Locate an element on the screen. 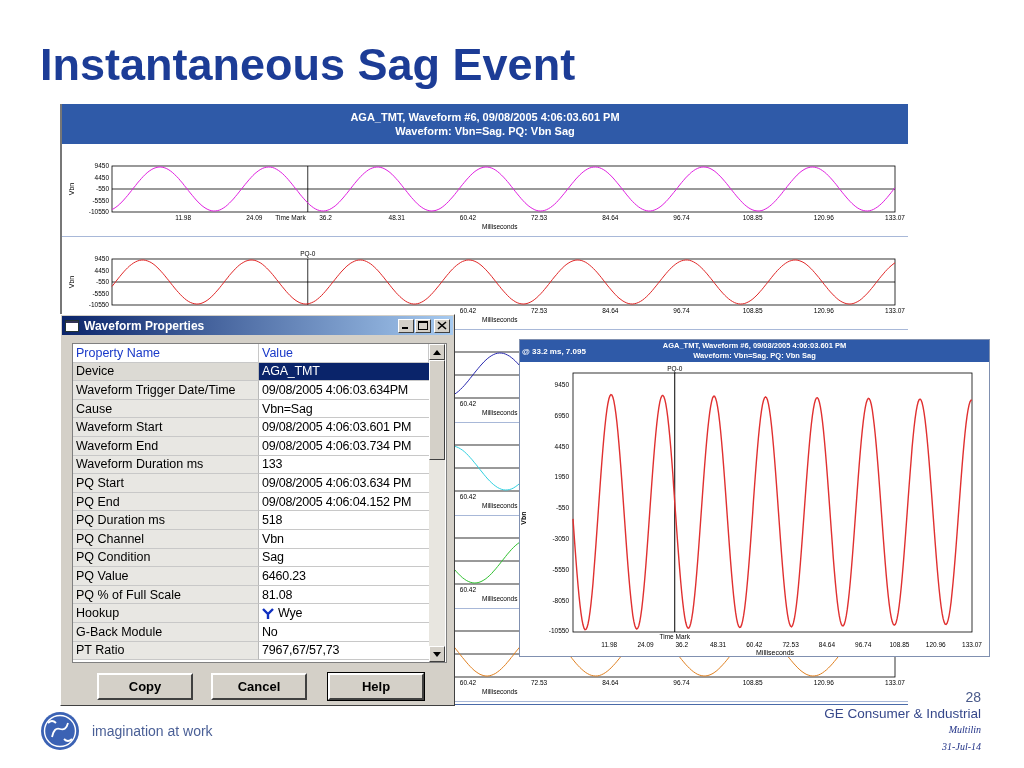 The width and height of the screenshot is (1024, 768). page-number: 28 is located at coordinates (973, 697).